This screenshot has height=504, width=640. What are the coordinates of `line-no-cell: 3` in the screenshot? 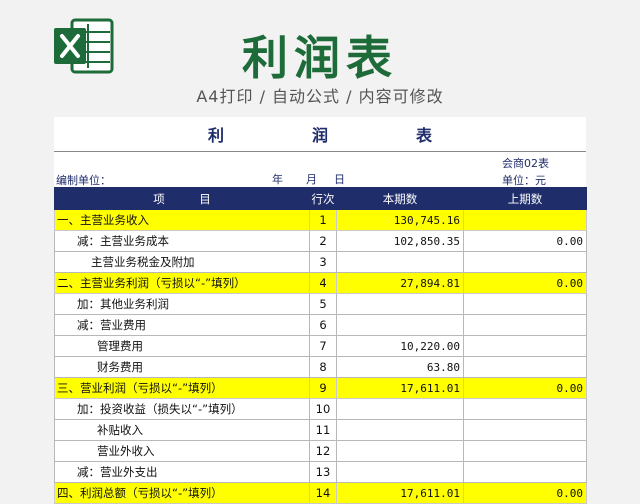 It's located at (323, 262).